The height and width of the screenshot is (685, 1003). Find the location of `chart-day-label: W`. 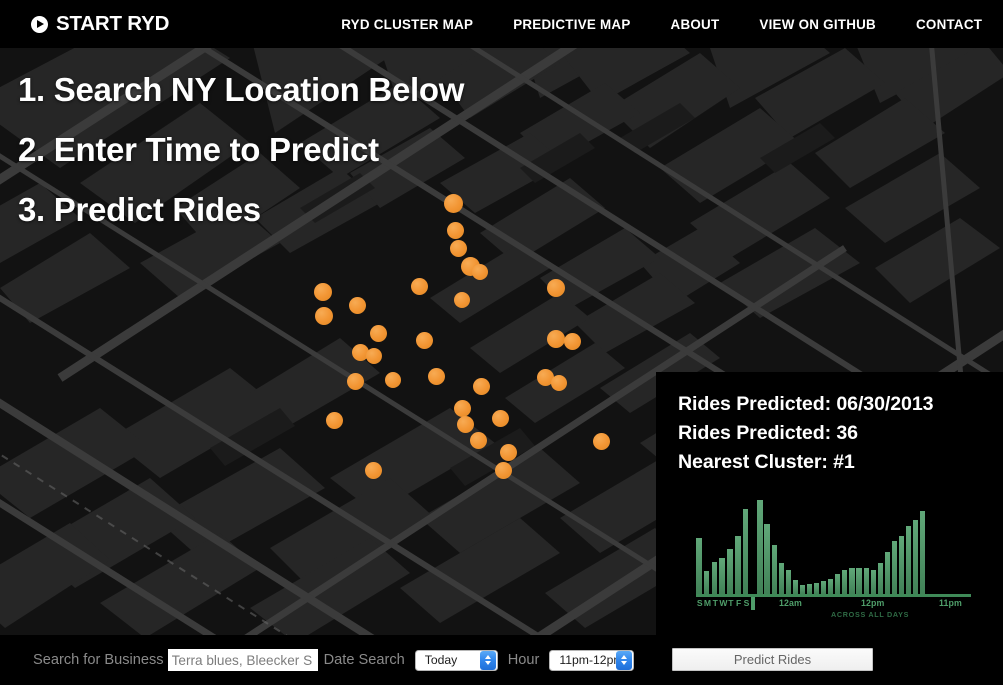

chart-day-label: W is located at coordinates (723, 603).